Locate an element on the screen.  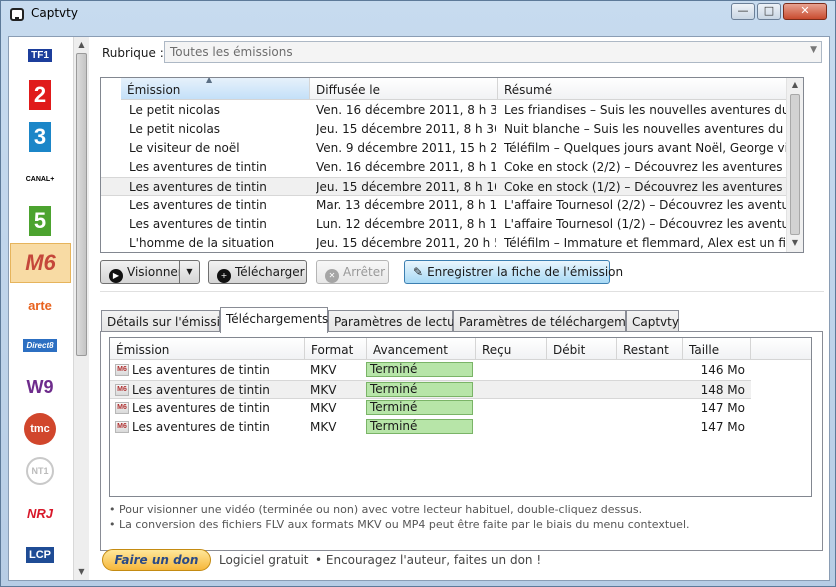
column-header-diffusee: Diffusée le is located at coordinates (404, 89).